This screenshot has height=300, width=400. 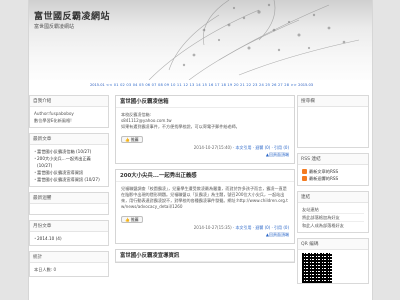 I want to click on links-title: 連結, so click(x=333, y=197).